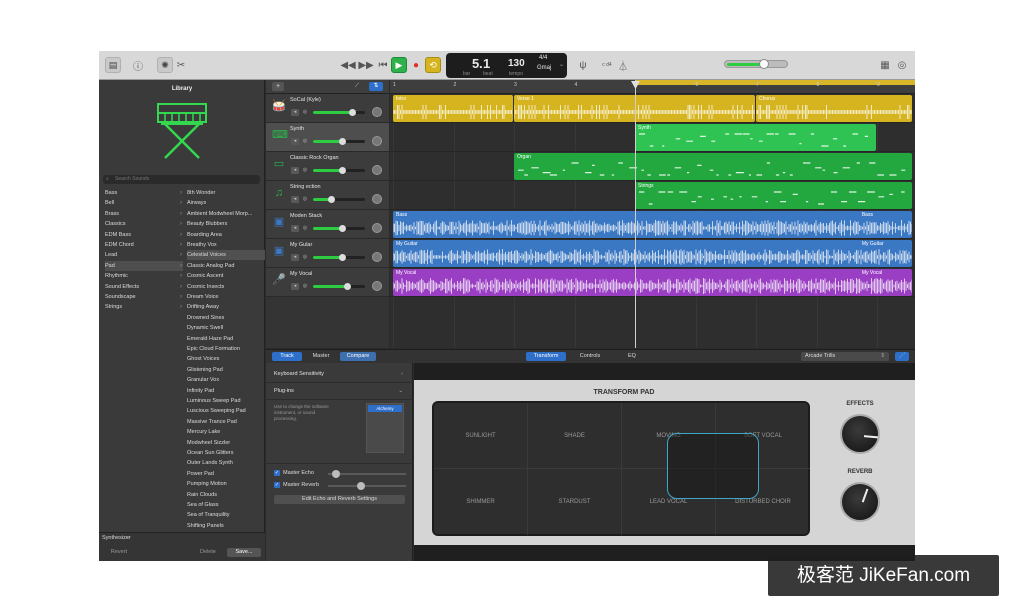 The width and height of the screenshot is (1014, 611). What do you see at coordinates (226, 484) in the screenshot?
I see `library-patch-item: Pumping Motion` at bounding box center [226, 484].